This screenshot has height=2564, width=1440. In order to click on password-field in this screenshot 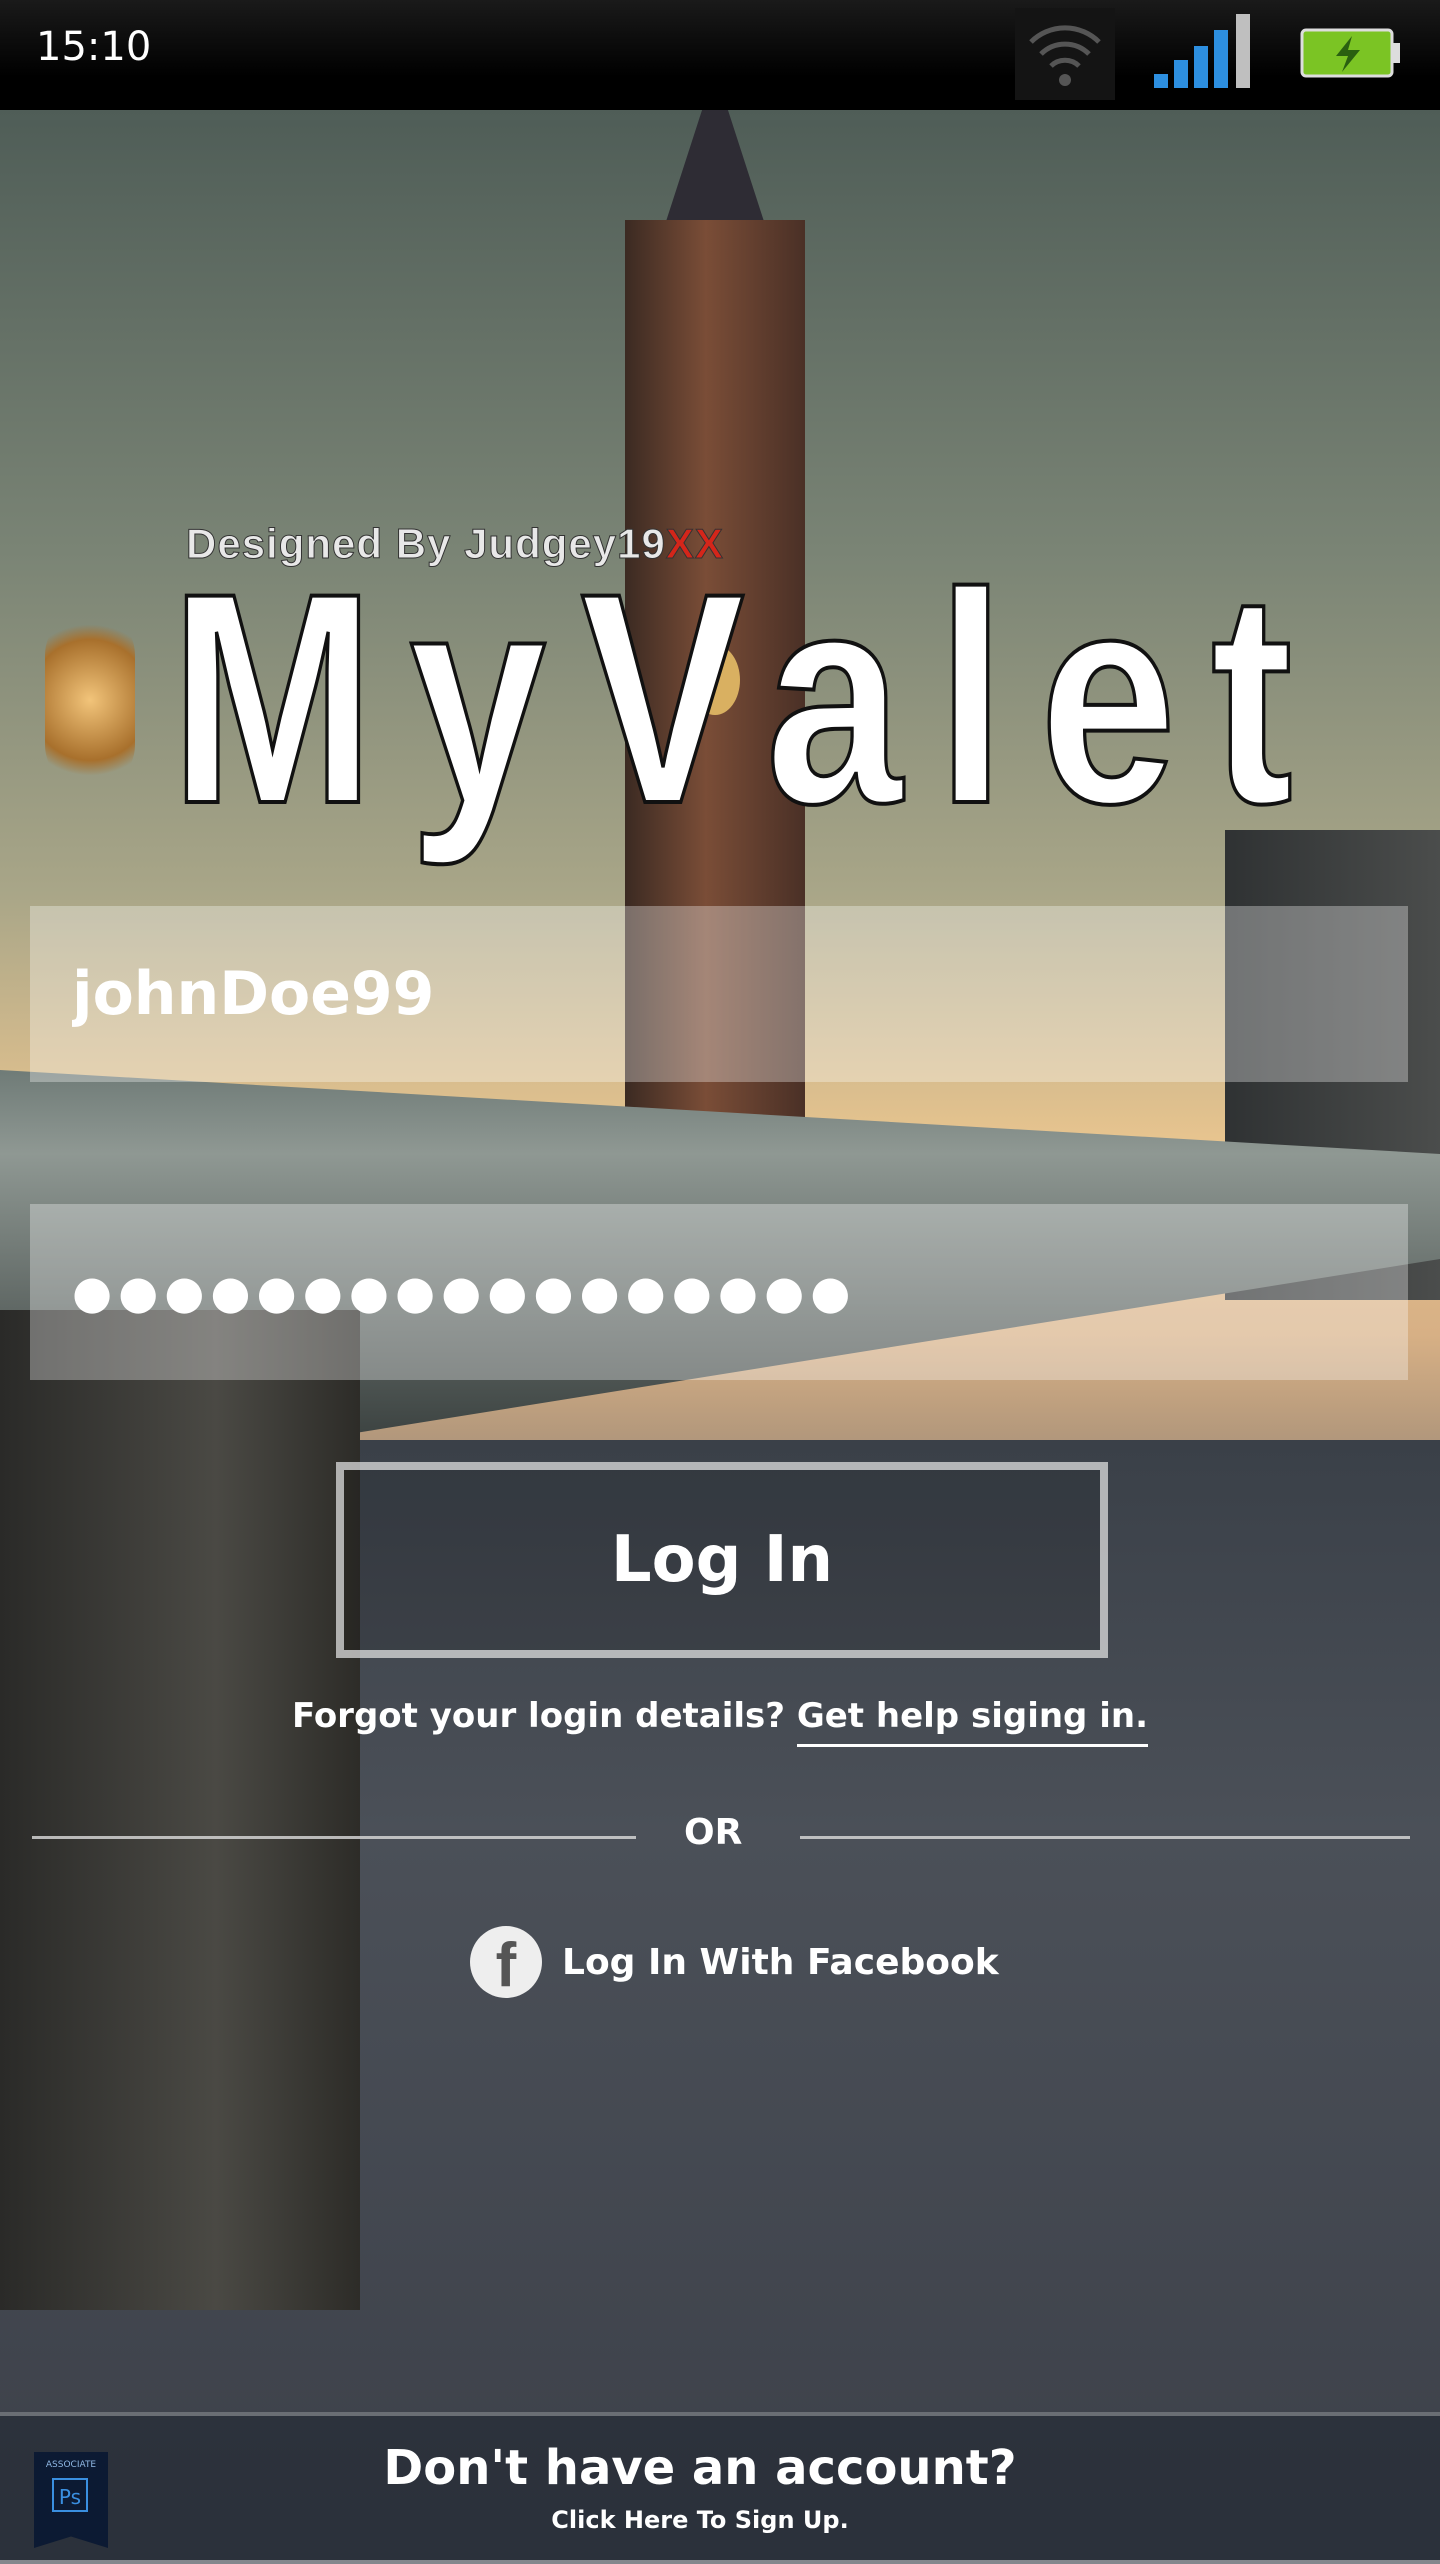, I will do `click(719, 1292)`.